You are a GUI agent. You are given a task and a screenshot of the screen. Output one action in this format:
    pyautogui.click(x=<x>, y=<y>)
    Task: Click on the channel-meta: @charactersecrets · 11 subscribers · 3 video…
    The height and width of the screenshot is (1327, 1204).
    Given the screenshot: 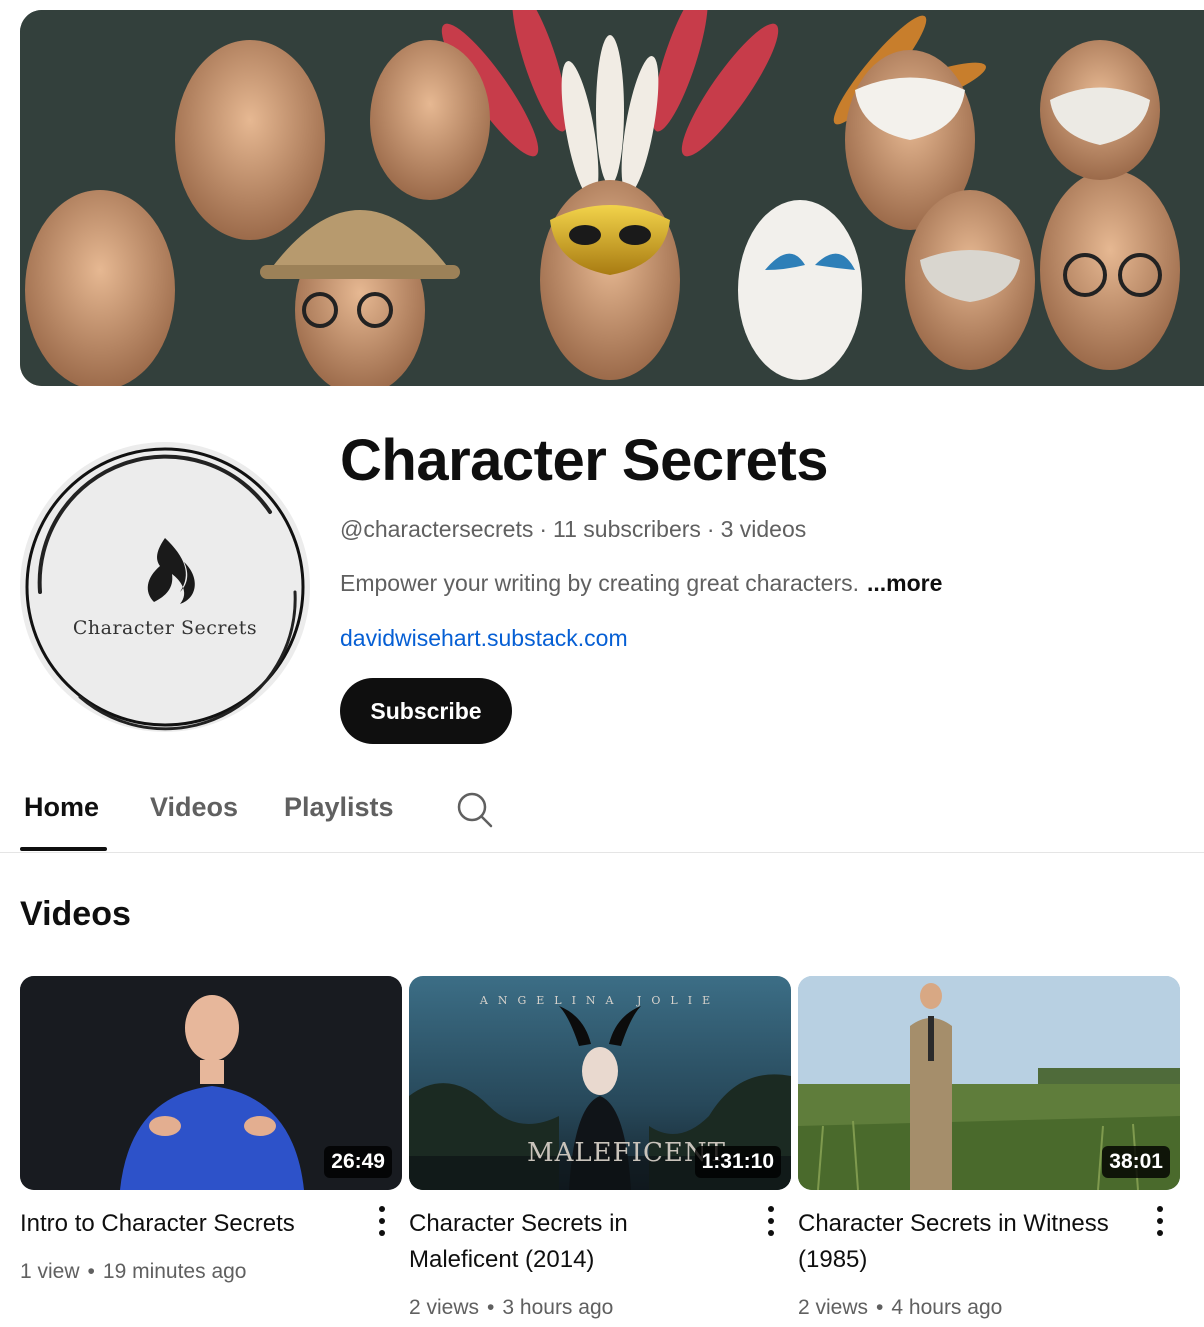 What is the action you would take?
    pyautogui.click(x=573, y=529)
    